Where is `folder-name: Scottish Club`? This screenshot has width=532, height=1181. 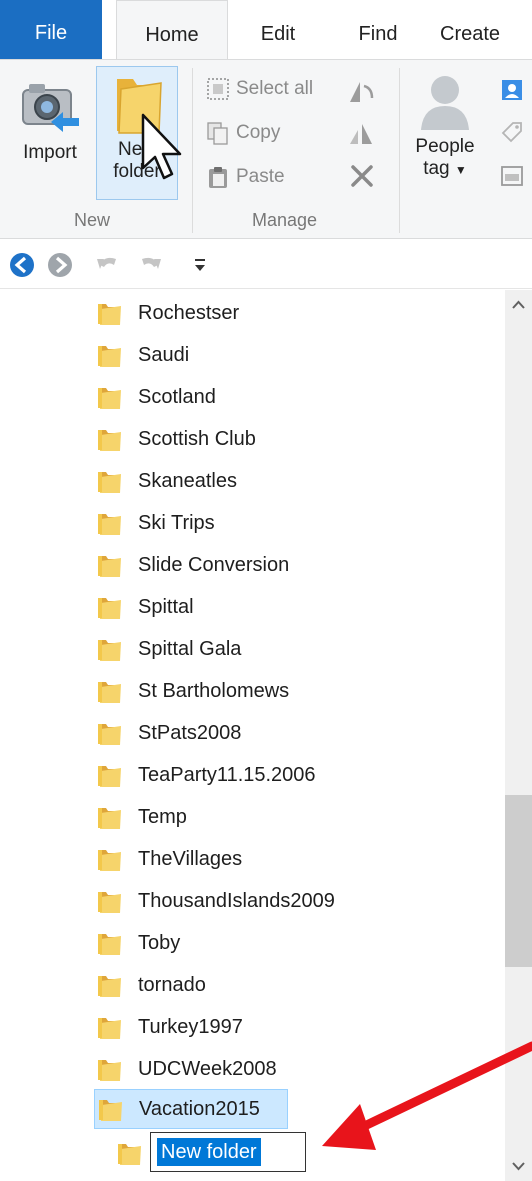 folder-name: Scottish Club is located at coordinates (197, 438).